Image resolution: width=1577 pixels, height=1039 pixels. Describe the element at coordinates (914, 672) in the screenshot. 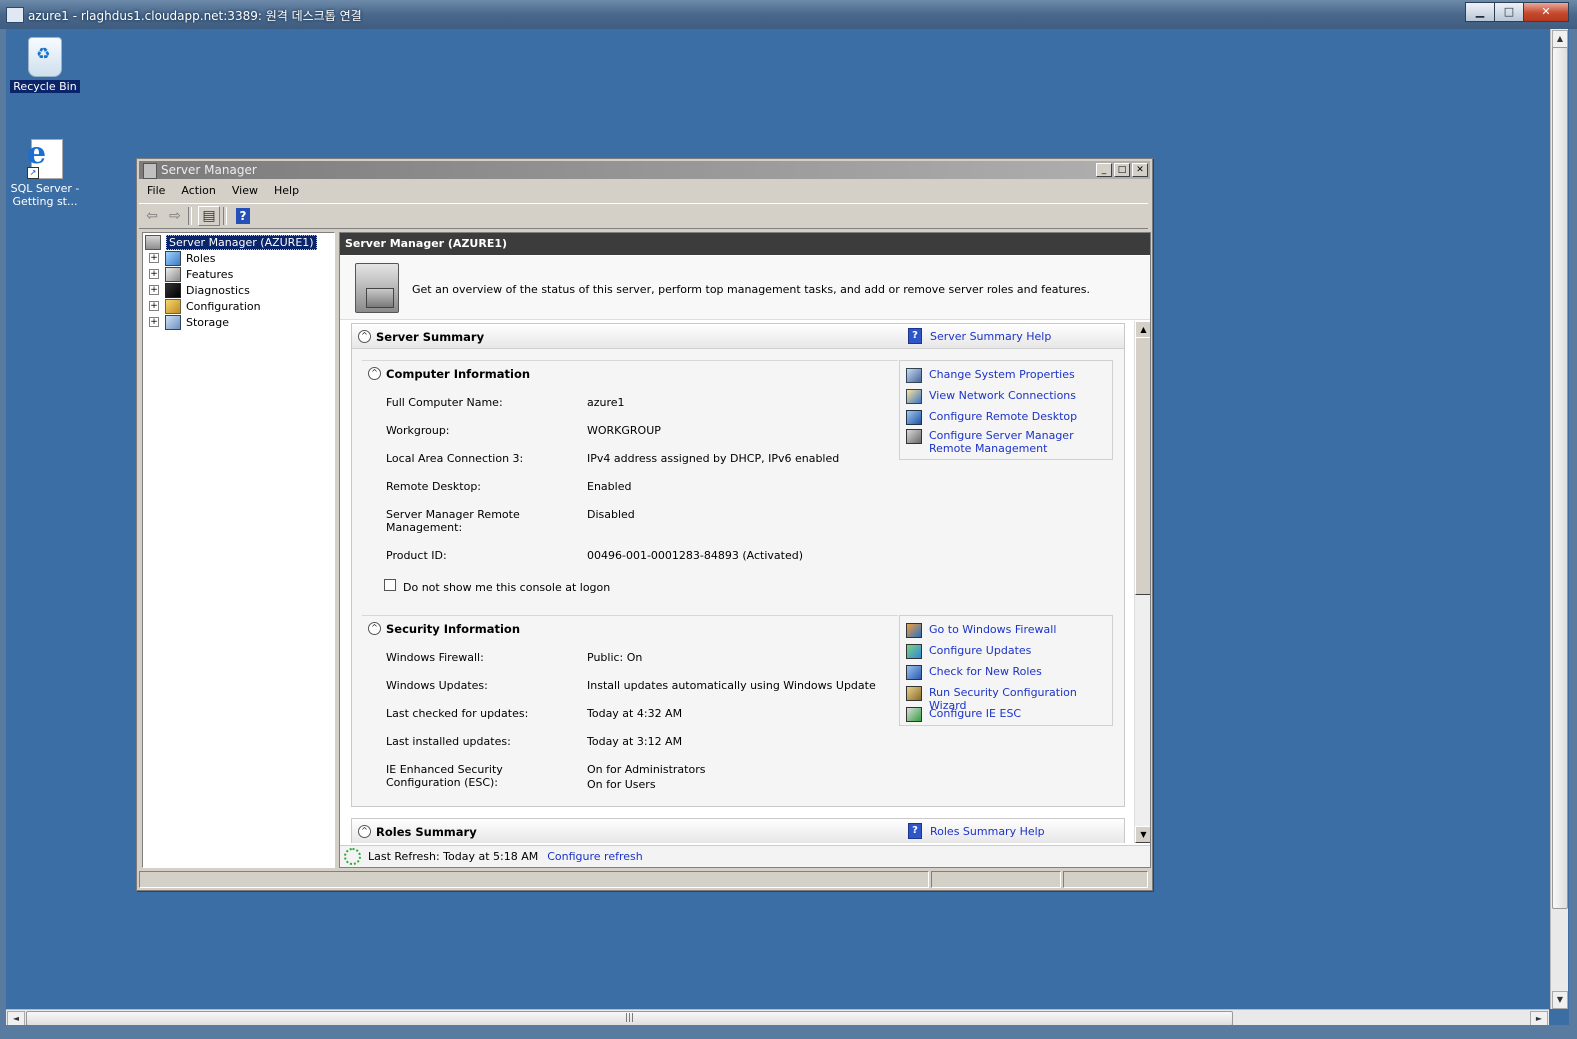

I see `check-roles-icon` at that location.